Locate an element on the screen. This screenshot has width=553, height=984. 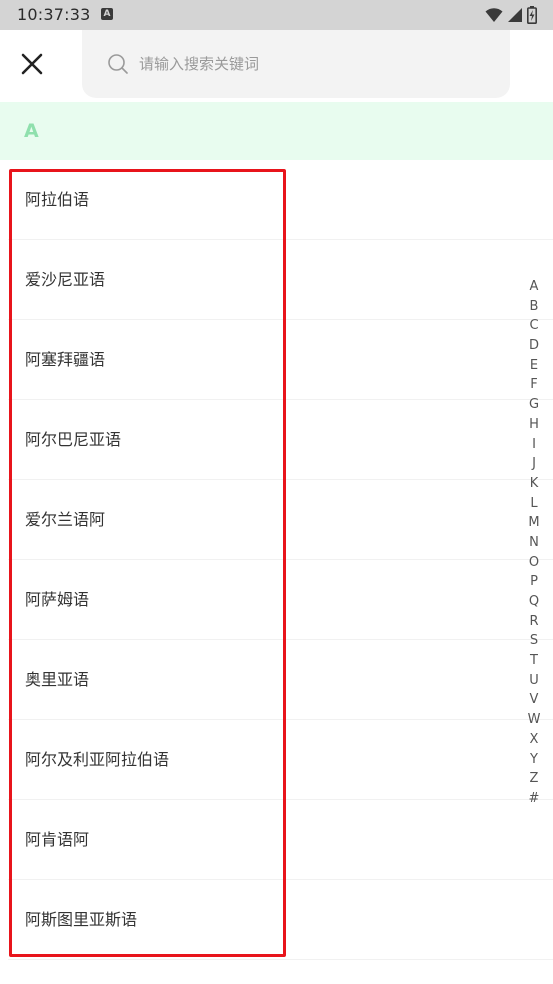
language-label: 爱尔兰语阿 is located at coordinates (65, 519).